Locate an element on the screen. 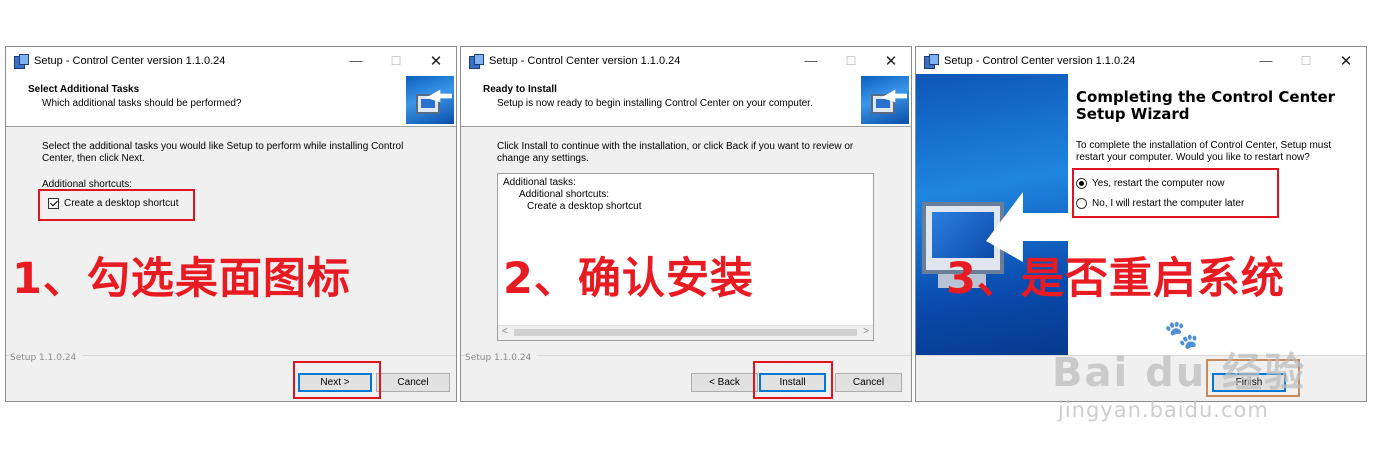 Image resolution: width=1375 pixels, height=463 pixels. memo-line: Additional shortcuts: is located at coordinates (564, 194).